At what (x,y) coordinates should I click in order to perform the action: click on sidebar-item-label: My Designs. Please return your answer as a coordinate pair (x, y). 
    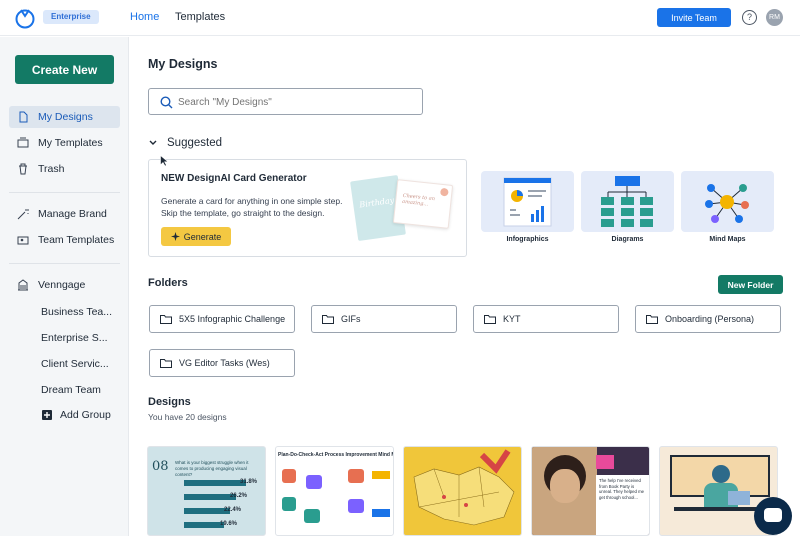
    Looking at the image, I should click on (65, 117).